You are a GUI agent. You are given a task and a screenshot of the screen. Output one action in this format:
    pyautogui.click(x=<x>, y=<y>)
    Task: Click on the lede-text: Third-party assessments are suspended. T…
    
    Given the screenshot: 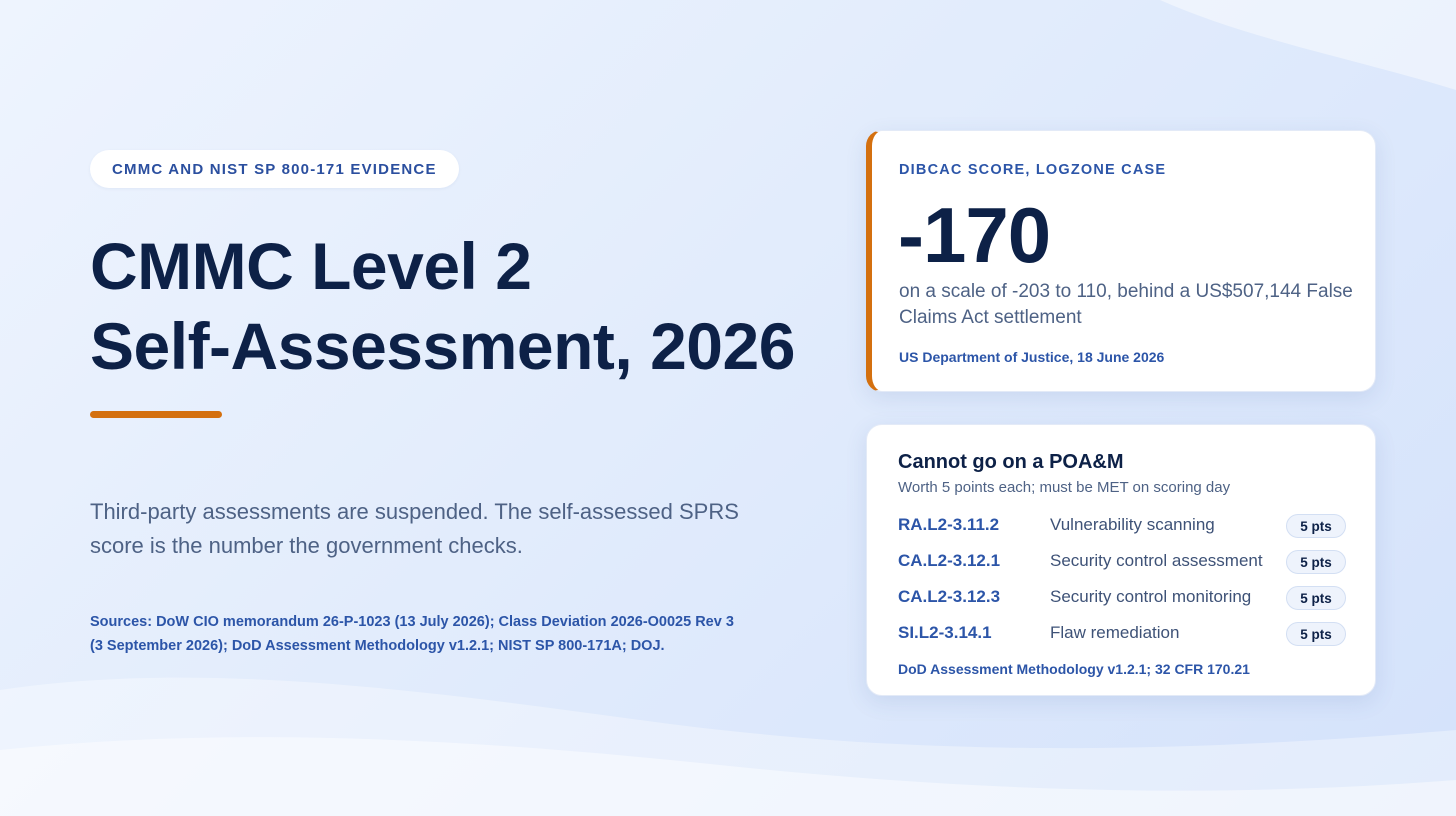 What is the action you would take?
    pyautogui.click(x=414, y=528)
    